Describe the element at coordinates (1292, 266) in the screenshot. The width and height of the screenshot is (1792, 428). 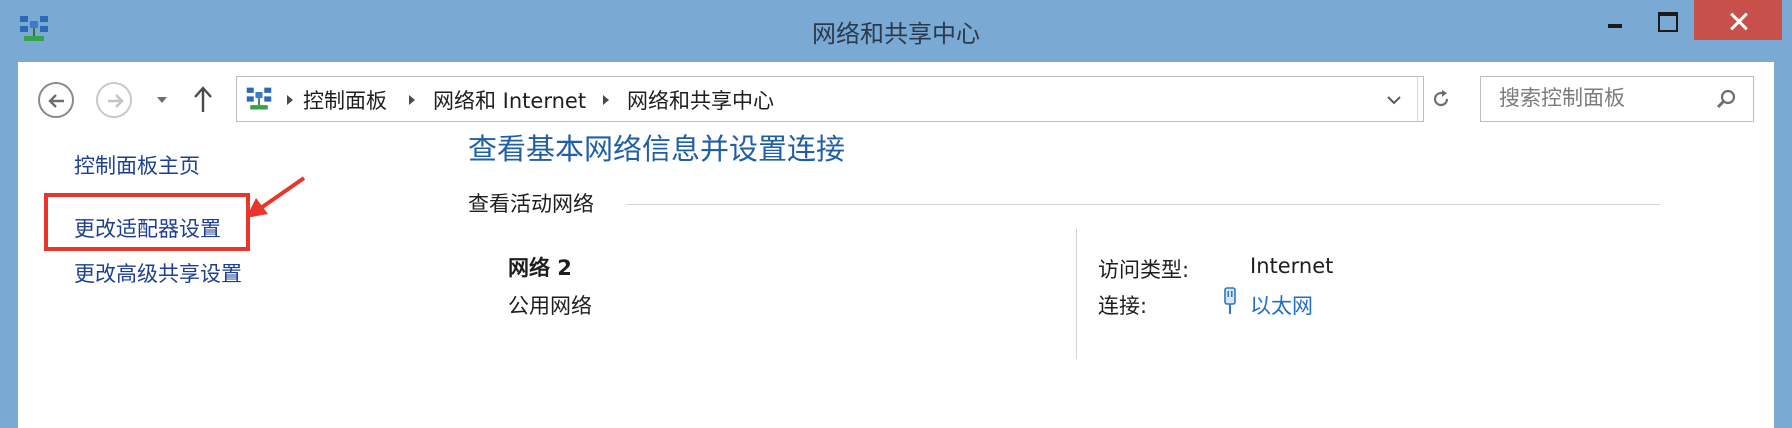
I see `access-type-value: Internet` at that location.